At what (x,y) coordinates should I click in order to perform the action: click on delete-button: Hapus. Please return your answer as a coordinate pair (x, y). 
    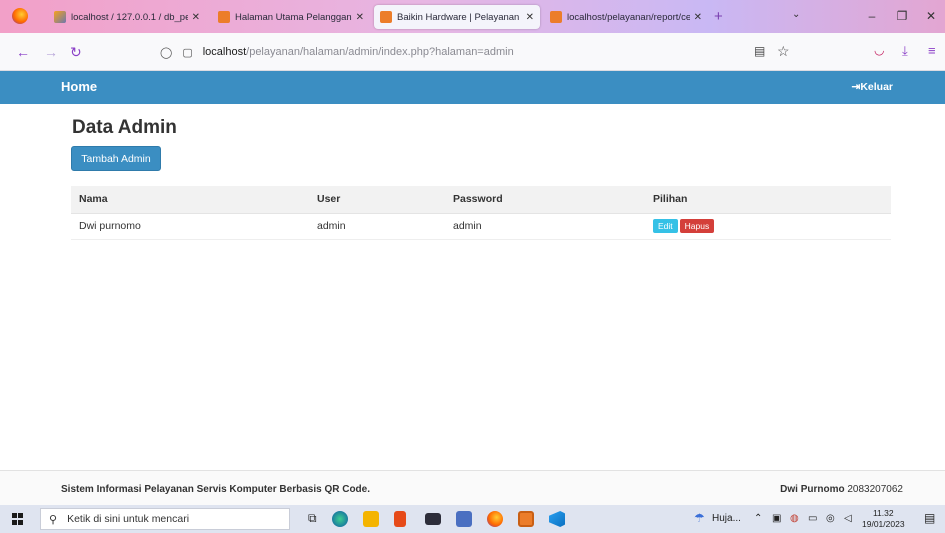
    Looking at the image, I should click on (697, 226).